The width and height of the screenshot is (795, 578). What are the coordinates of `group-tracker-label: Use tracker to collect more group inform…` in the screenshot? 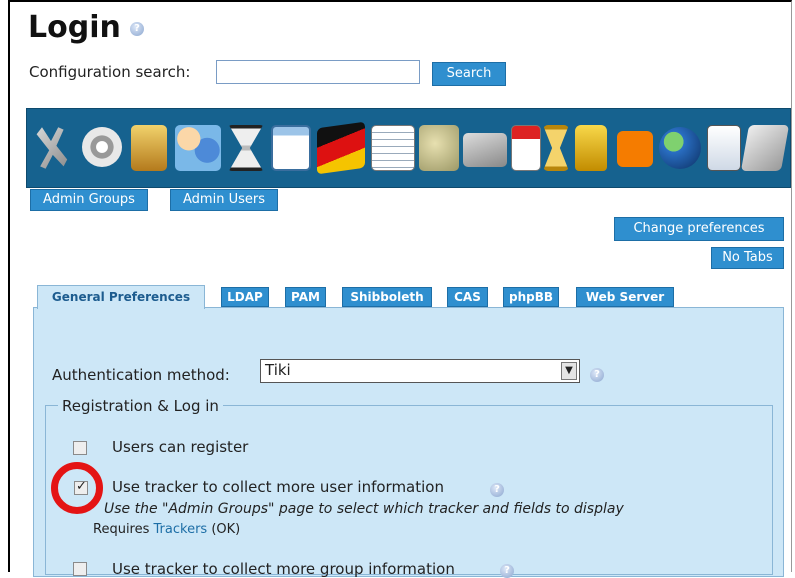 It's located at (283, 569).